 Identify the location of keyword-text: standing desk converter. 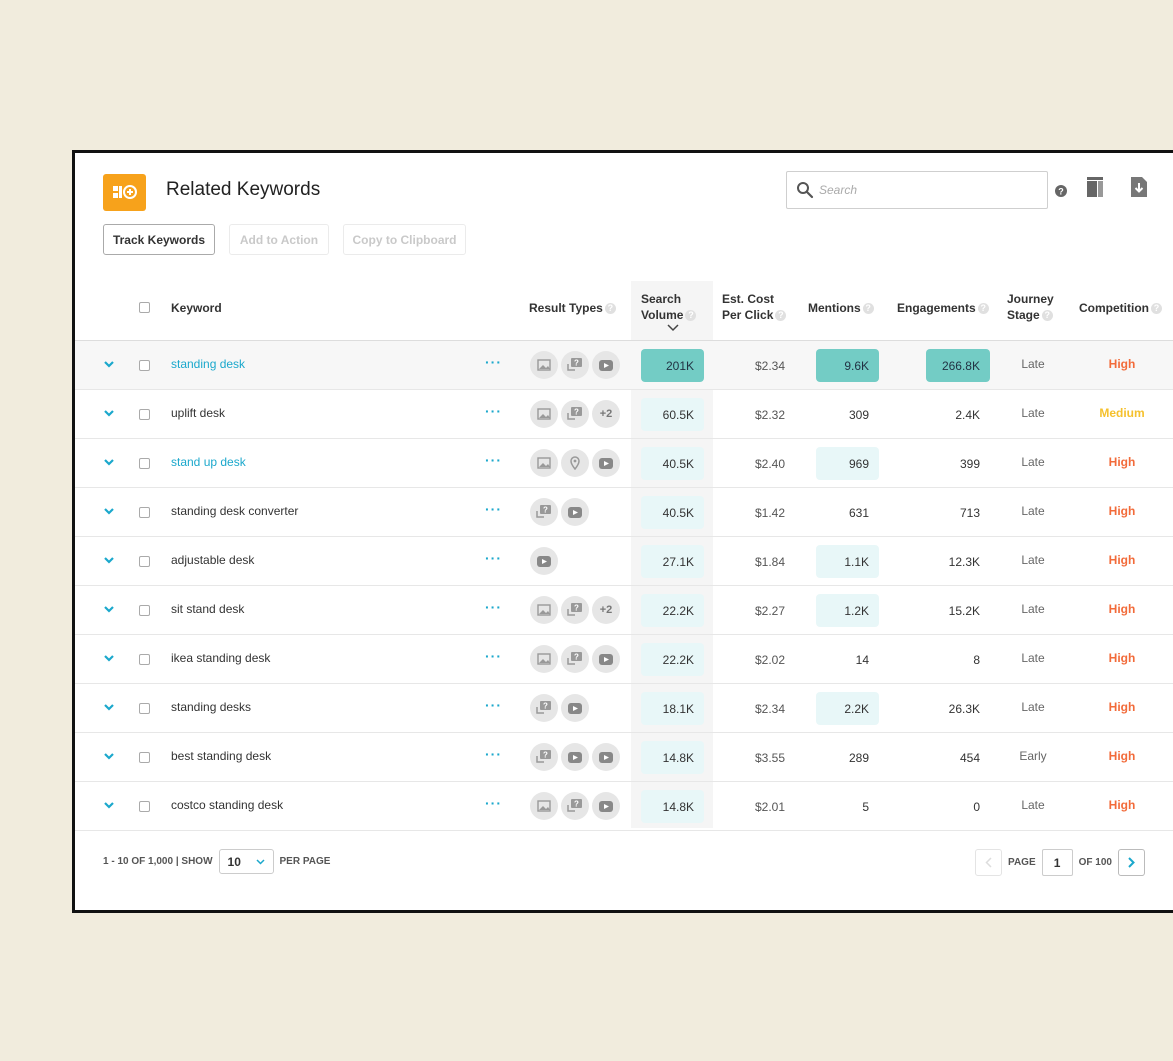
(235, 511).